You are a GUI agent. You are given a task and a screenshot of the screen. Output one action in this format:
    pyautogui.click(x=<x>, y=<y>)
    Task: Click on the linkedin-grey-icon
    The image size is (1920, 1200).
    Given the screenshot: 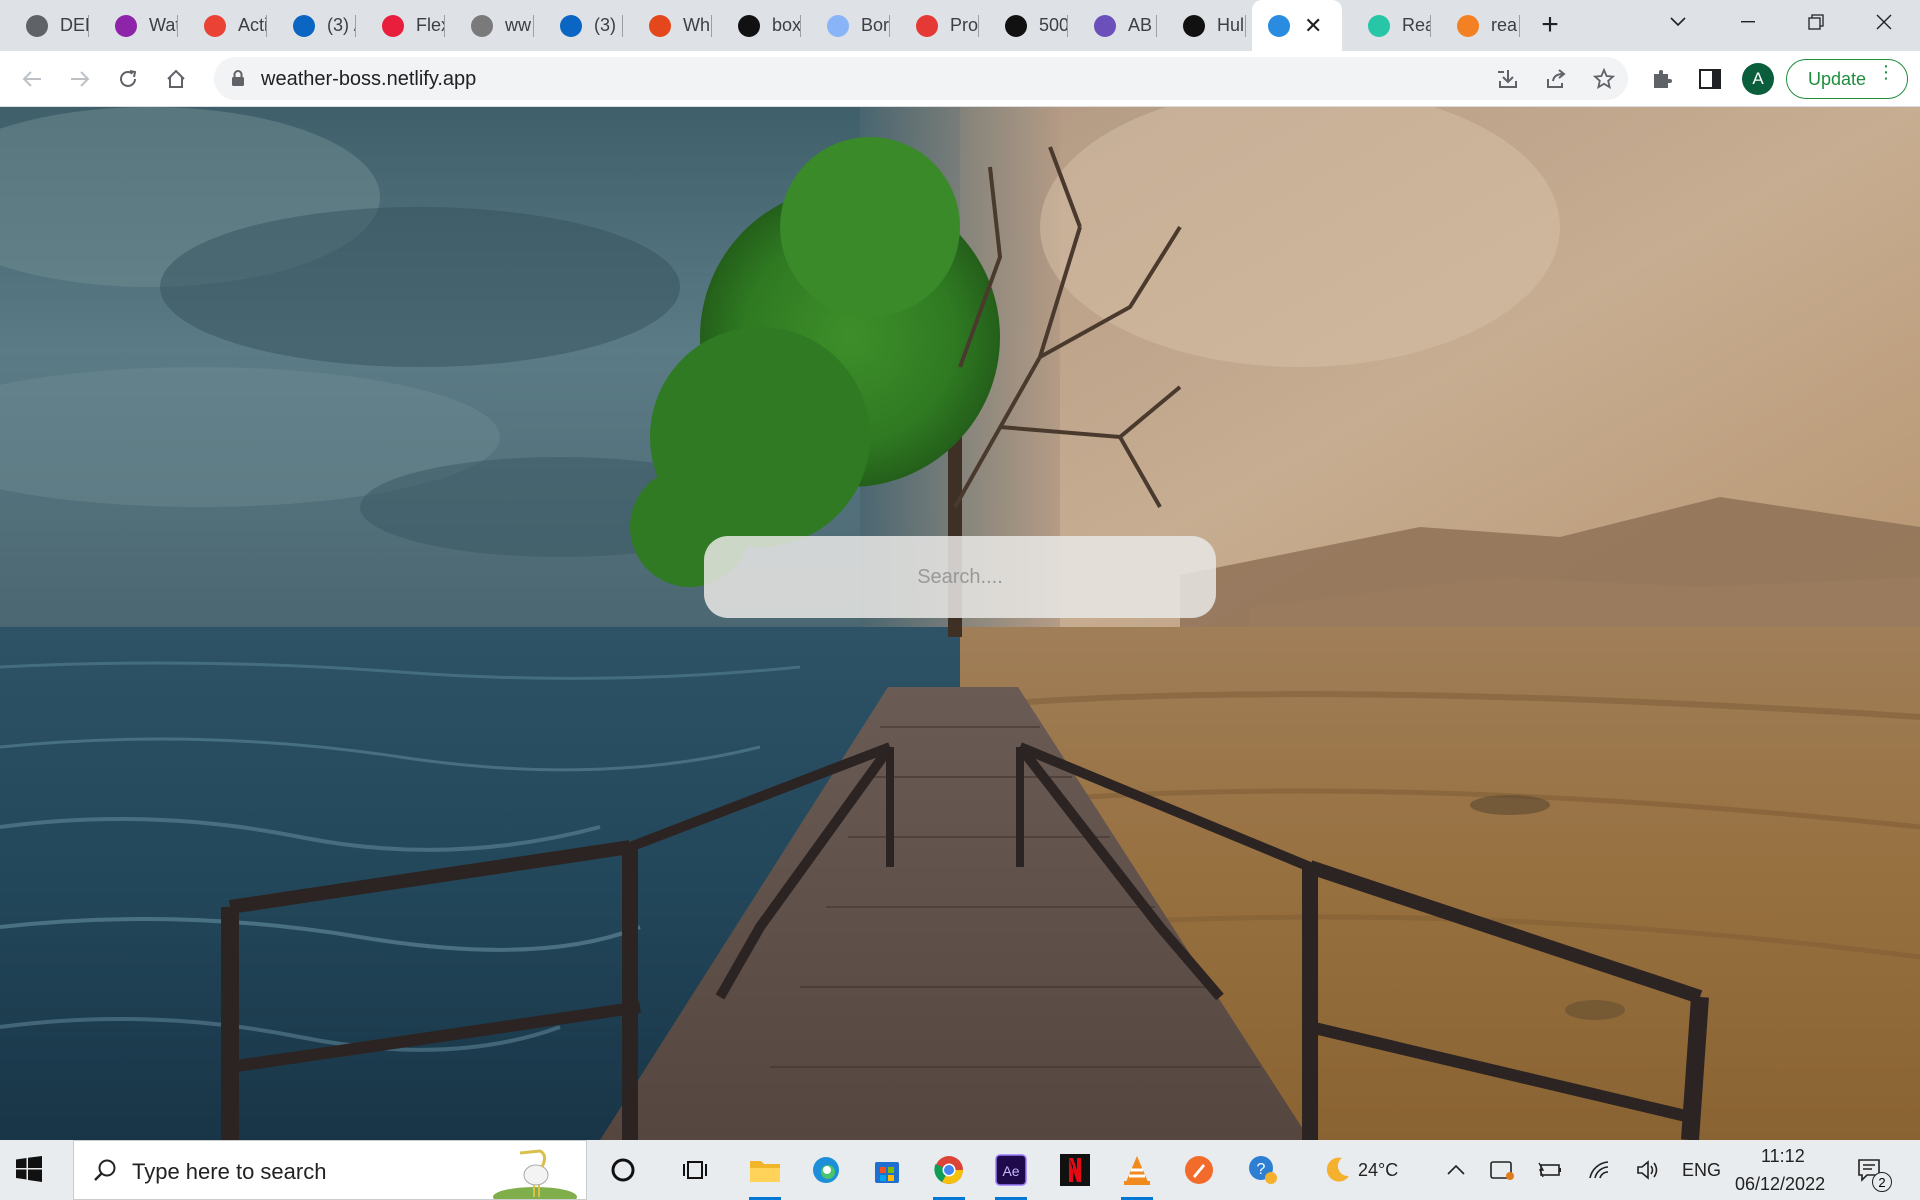 What is the action you would take?
    pyautogui.click(x=482, y=25)
    